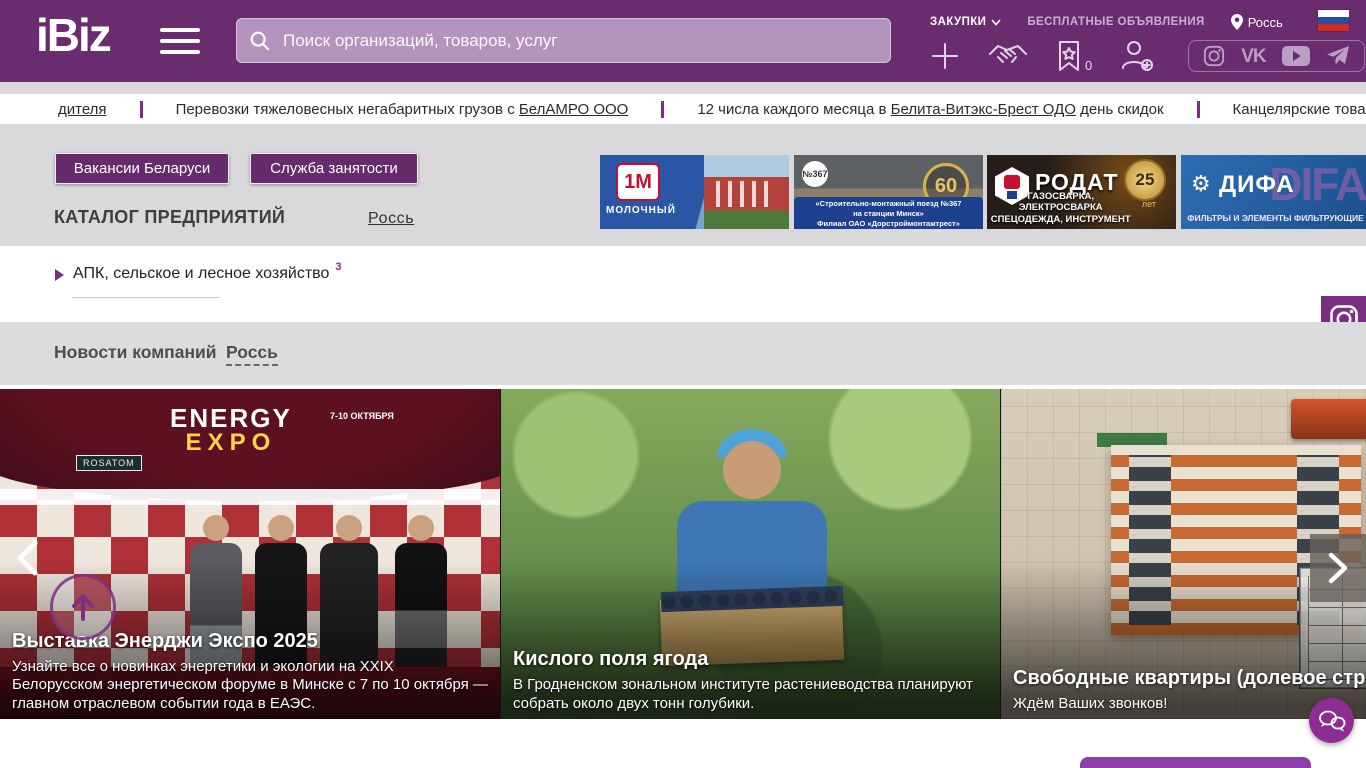  I want to click on nav-zakupki: ЗАКУПКИ, so click(965, 22).